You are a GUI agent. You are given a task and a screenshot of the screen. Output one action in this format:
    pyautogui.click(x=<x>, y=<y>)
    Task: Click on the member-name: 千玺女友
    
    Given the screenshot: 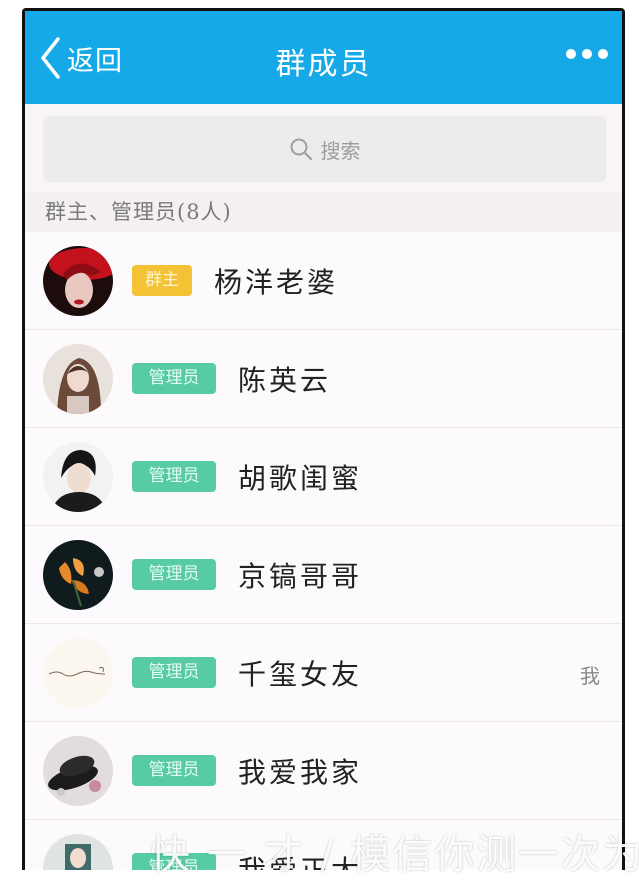 What is the action you would take?
    pyautogui.click(x=300, y=674)
    